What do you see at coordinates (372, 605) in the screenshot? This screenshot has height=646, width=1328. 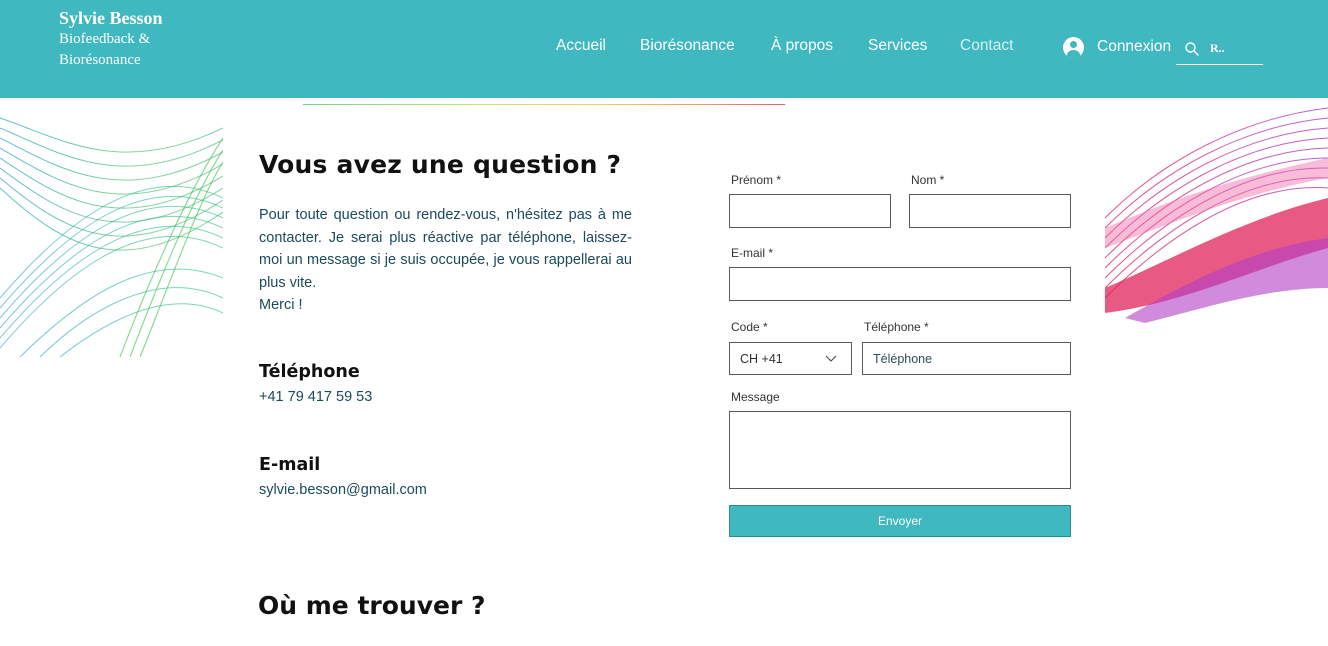 I see `location-title: Où me trouver ?` at bounding box center [372, 605].